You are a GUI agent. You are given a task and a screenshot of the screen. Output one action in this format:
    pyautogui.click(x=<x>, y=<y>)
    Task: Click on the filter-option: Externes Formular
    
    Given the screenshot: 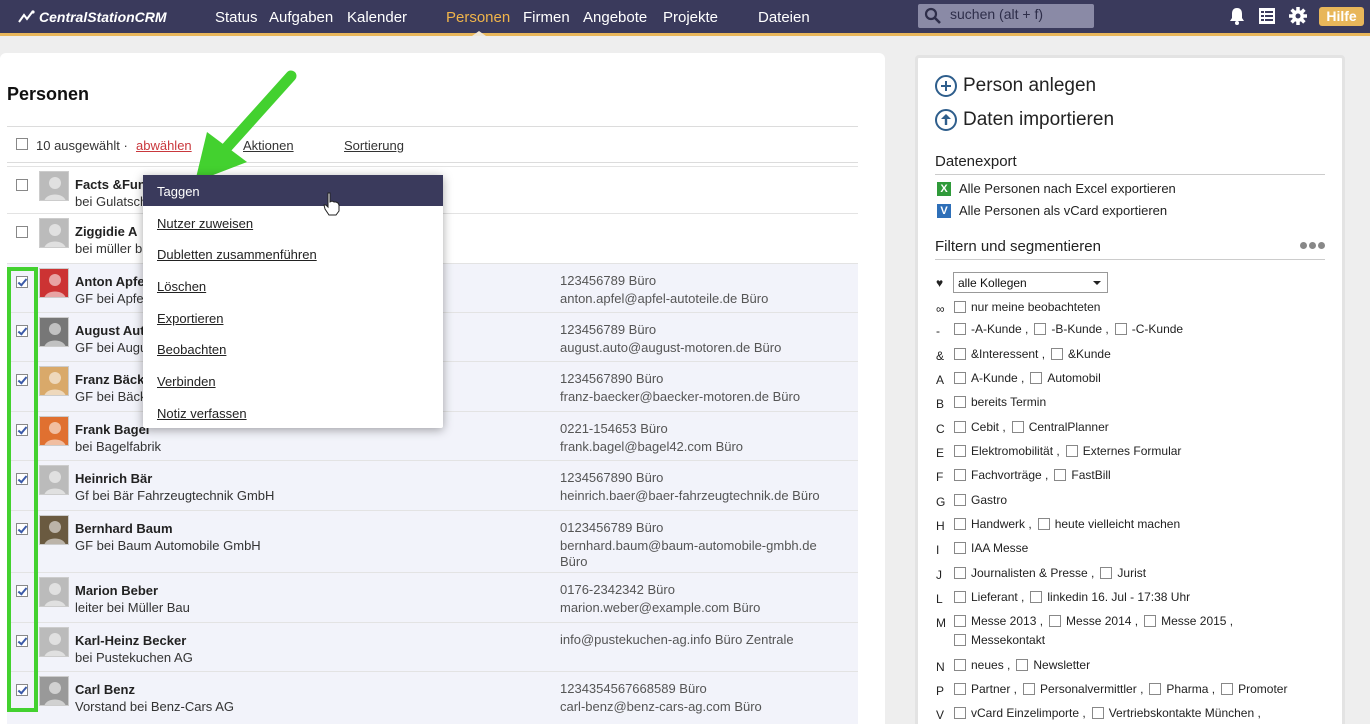 What is the action you would take?
    pyautogui.click(x=1123, y=451)
    